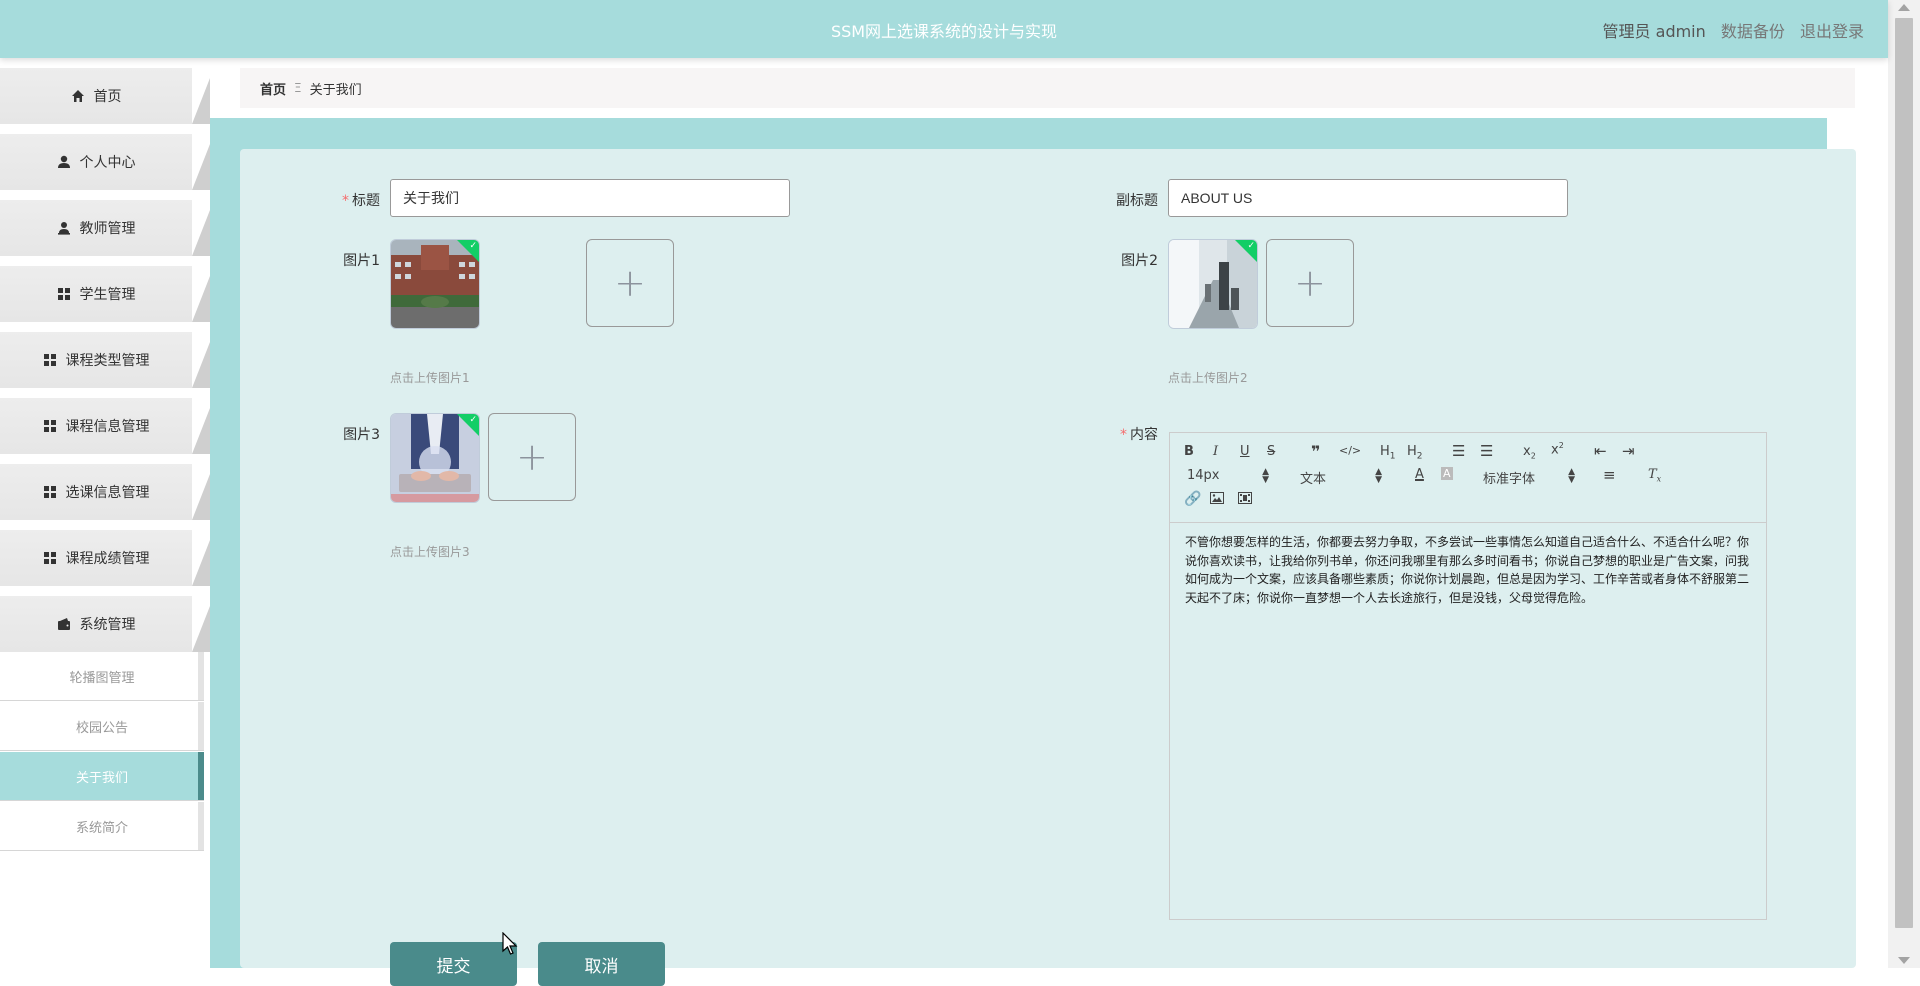 The width and height of the screenshot is (1920, 986). I want to click on sidebar-item-grades: 课程成绩管理, so click(96, 558).